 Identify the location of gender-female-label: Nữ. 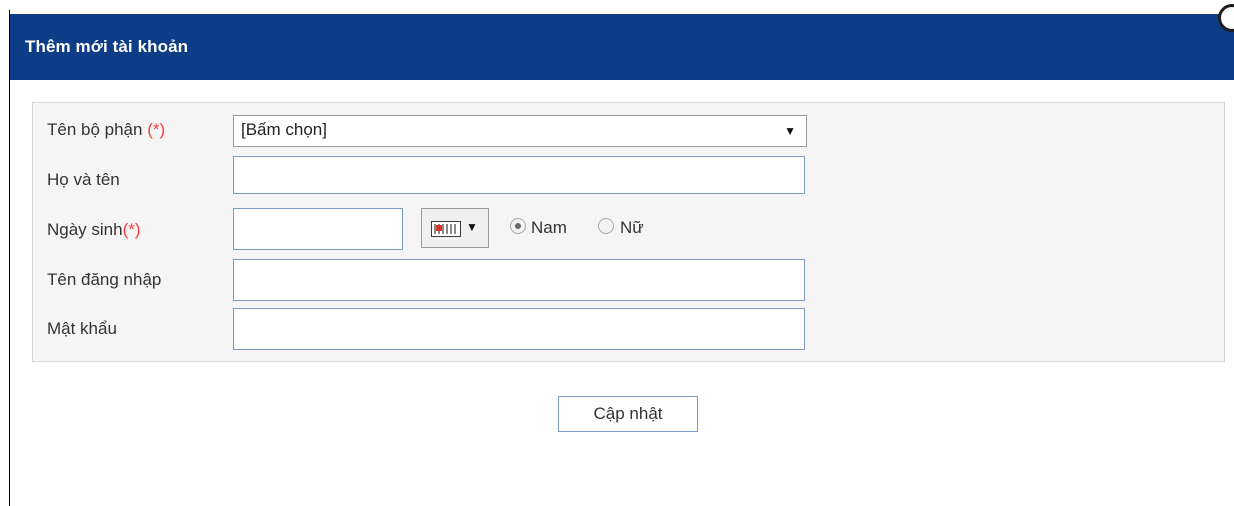
(632, 227).